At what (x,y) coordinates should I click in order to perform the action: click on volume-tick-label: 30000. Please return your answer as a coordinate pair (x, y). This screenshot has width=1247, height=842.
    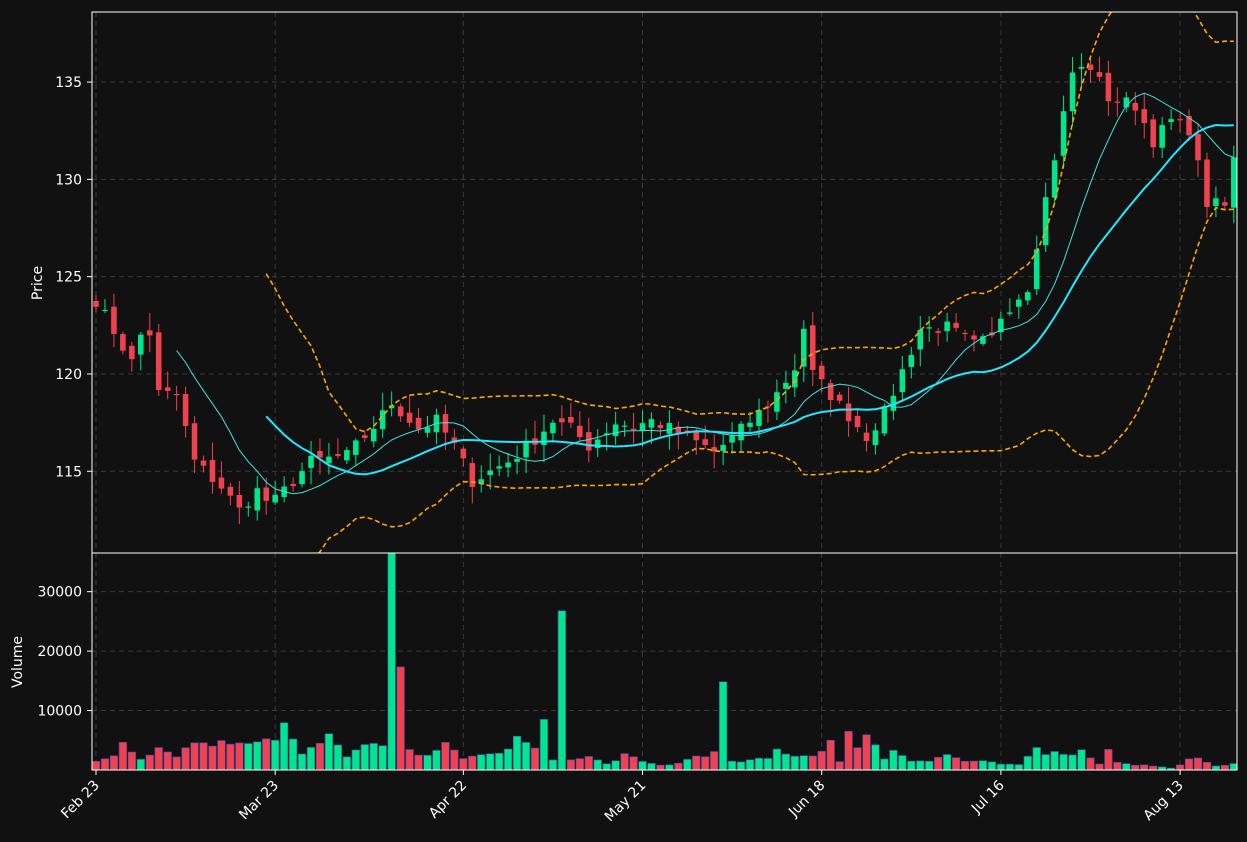
    Looking at the image, I should click on (59, 593).